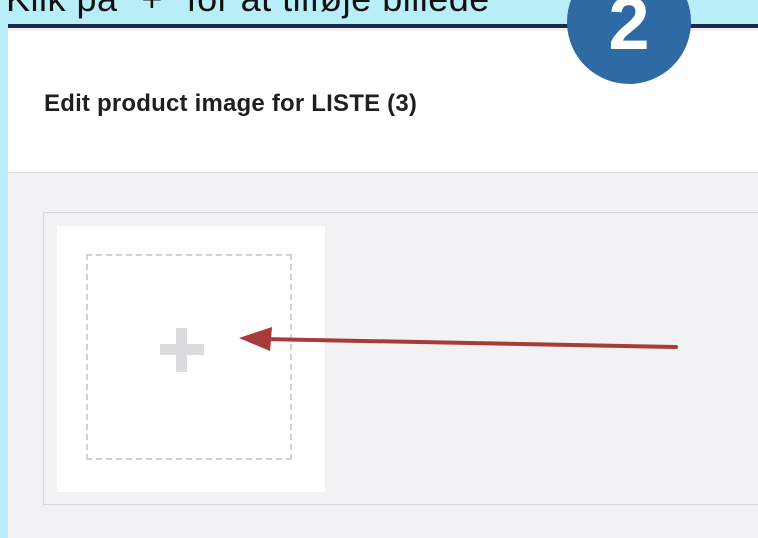 Image resolution: width=758 pixels, height=538 pixels. I want to click on arrow-left-icon, so click(458, 339).